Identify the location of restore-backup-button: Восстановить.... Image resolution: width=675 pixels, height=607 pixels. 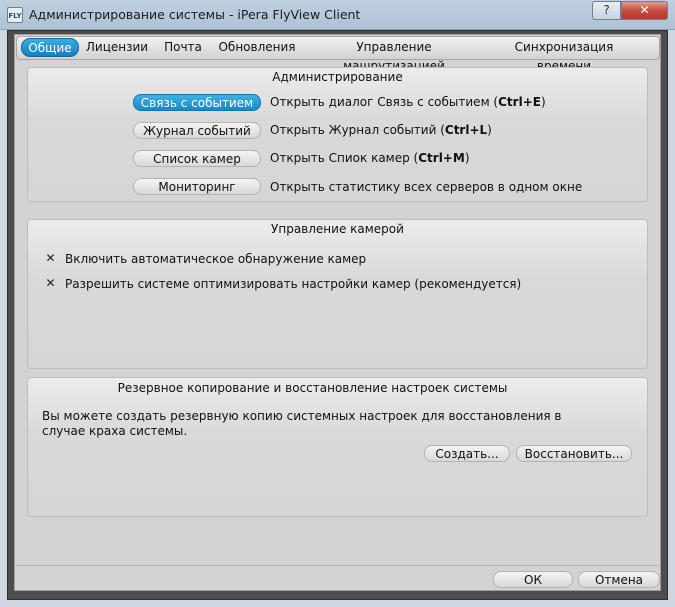
(574, 453).